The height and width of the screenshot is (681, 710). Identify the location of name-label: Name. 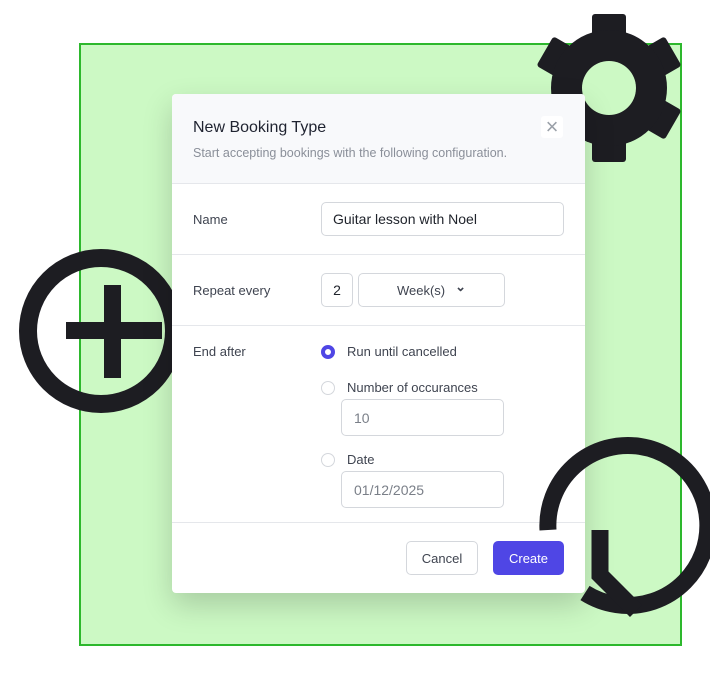
(210, 219).